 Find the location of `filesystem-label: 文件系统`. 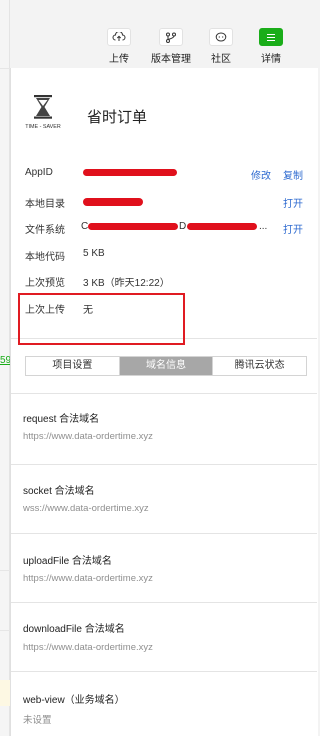

filesystem-label: 文件系统 is located at coordinates (45, 230).